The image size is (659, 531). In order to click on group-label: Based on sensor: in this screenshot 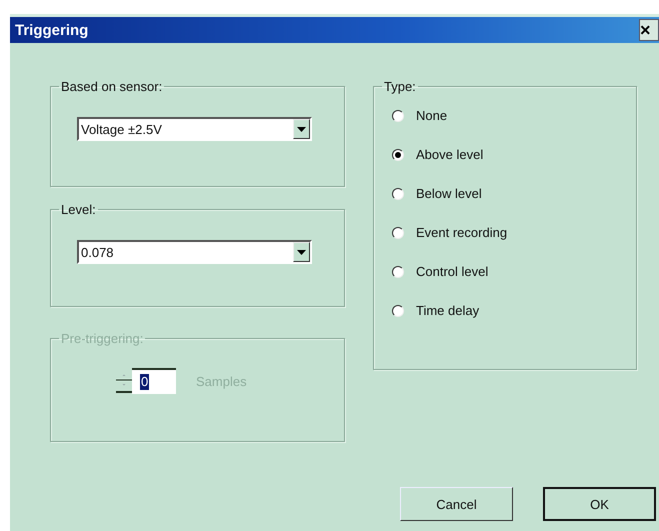, I will do `click(111, 86)`.